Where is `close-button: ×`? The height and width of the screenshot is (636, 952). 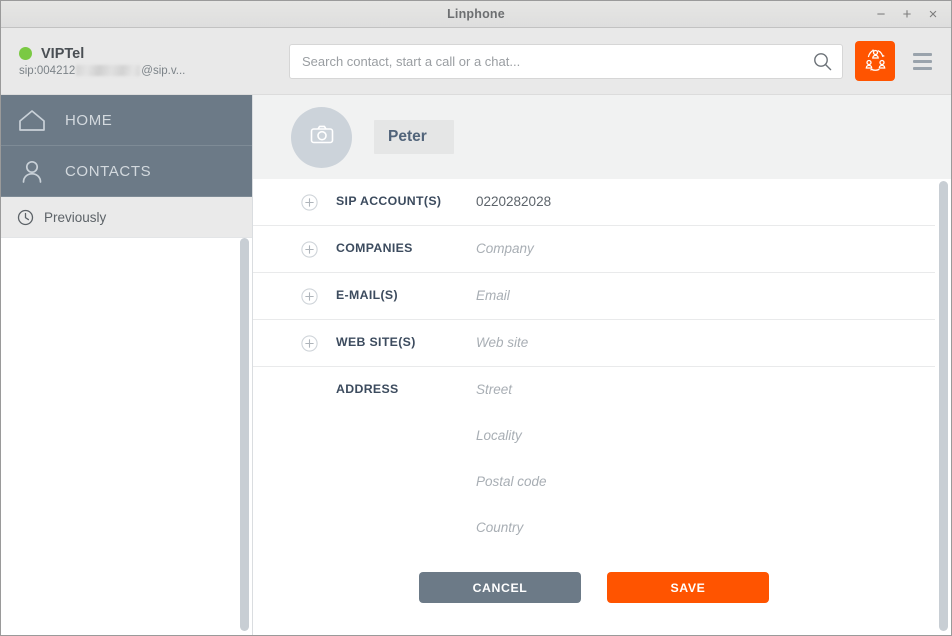 close-button: × is located at coordinates (933, 15).